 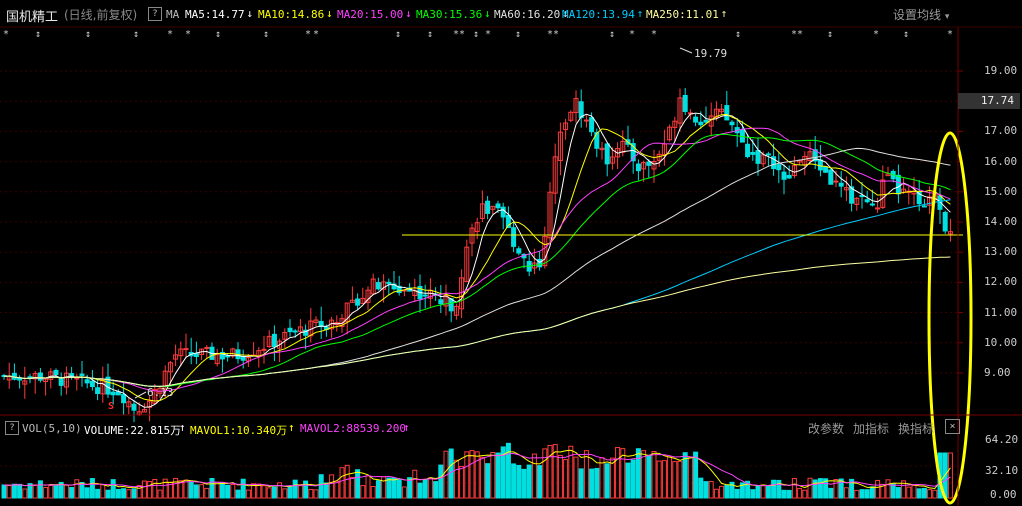 I want to click on edit-params-button: 改参数, so click(x=826, y=428).